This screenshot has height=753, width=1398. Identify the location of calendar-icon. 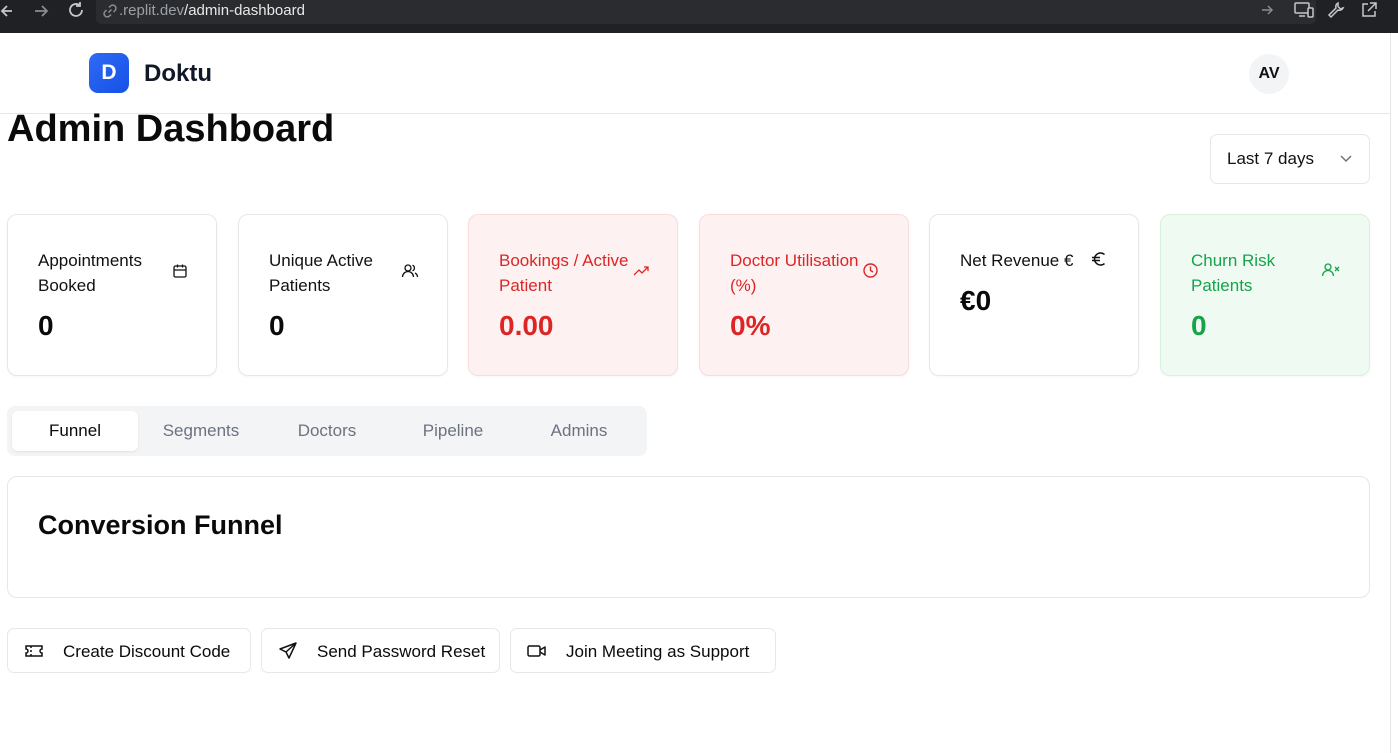
(180, 271).